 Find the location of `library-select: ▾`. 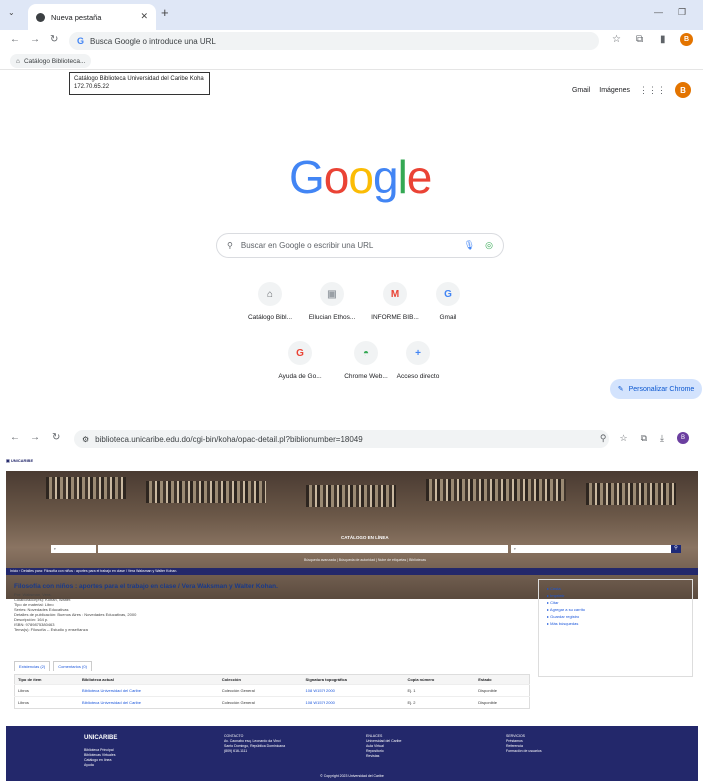

library-select: ▾ is located at coordinates (591, 549).